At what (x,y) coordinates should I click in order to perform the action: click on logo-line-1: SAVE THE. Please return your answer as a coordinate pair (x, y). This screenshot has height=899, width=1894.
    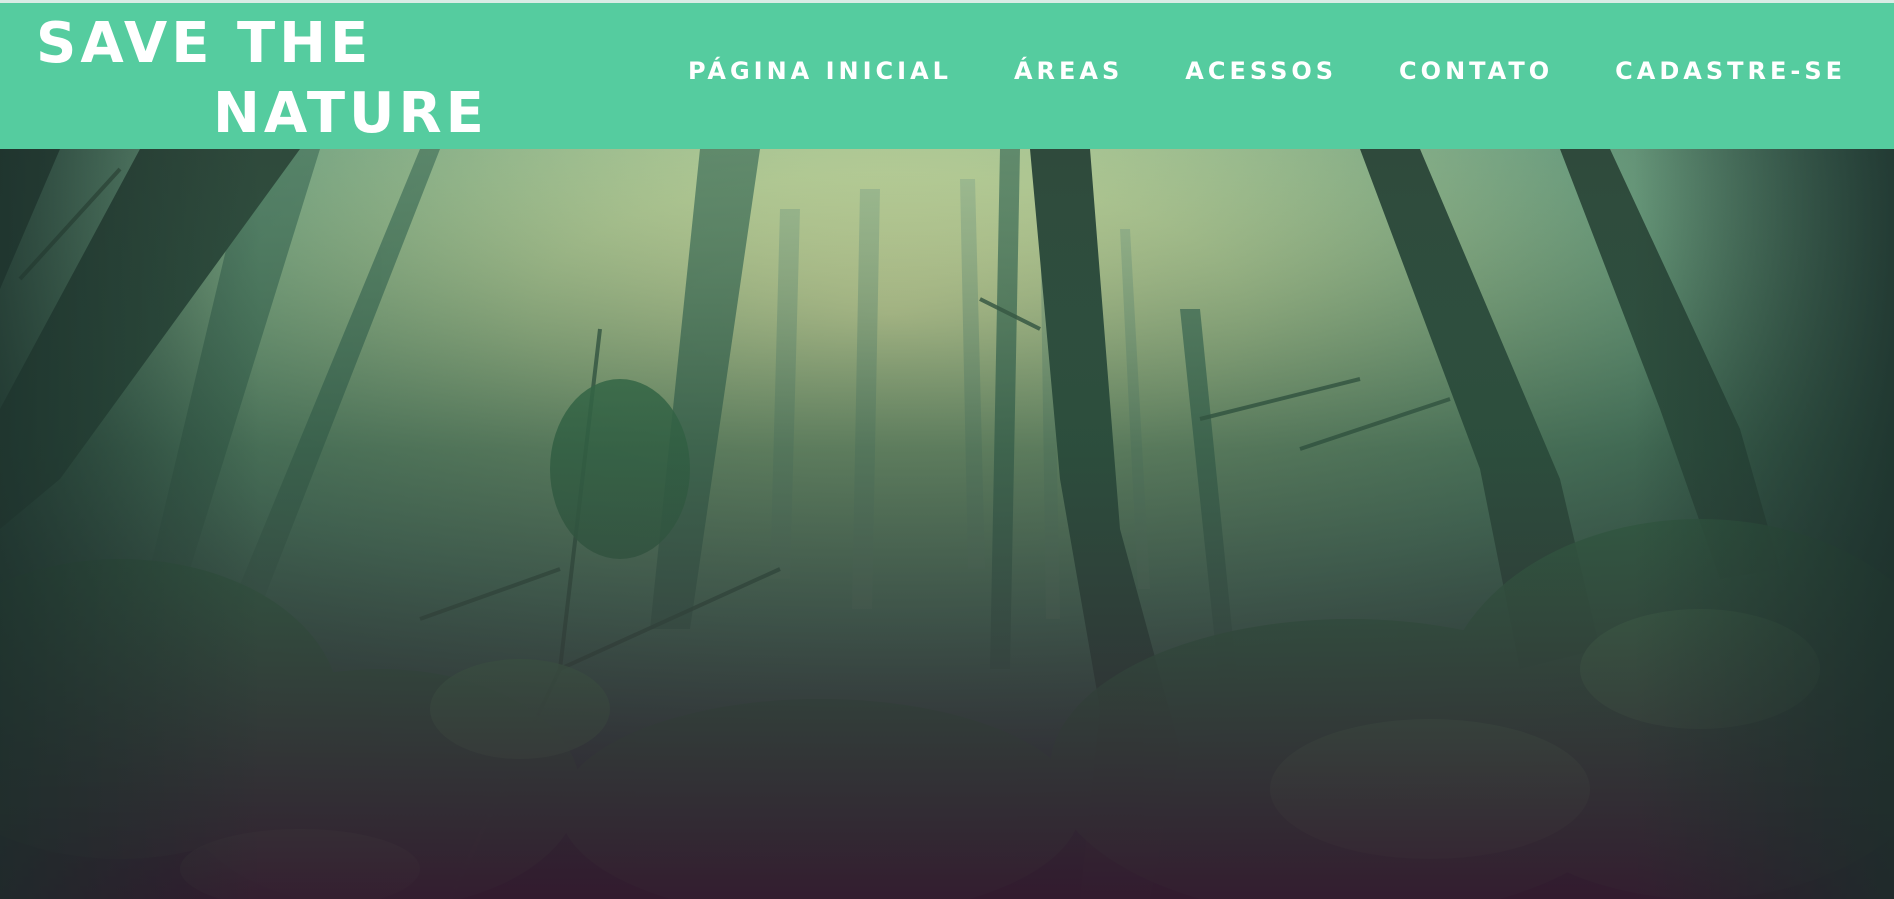
    Looking at the image, I should click on (204, 43).